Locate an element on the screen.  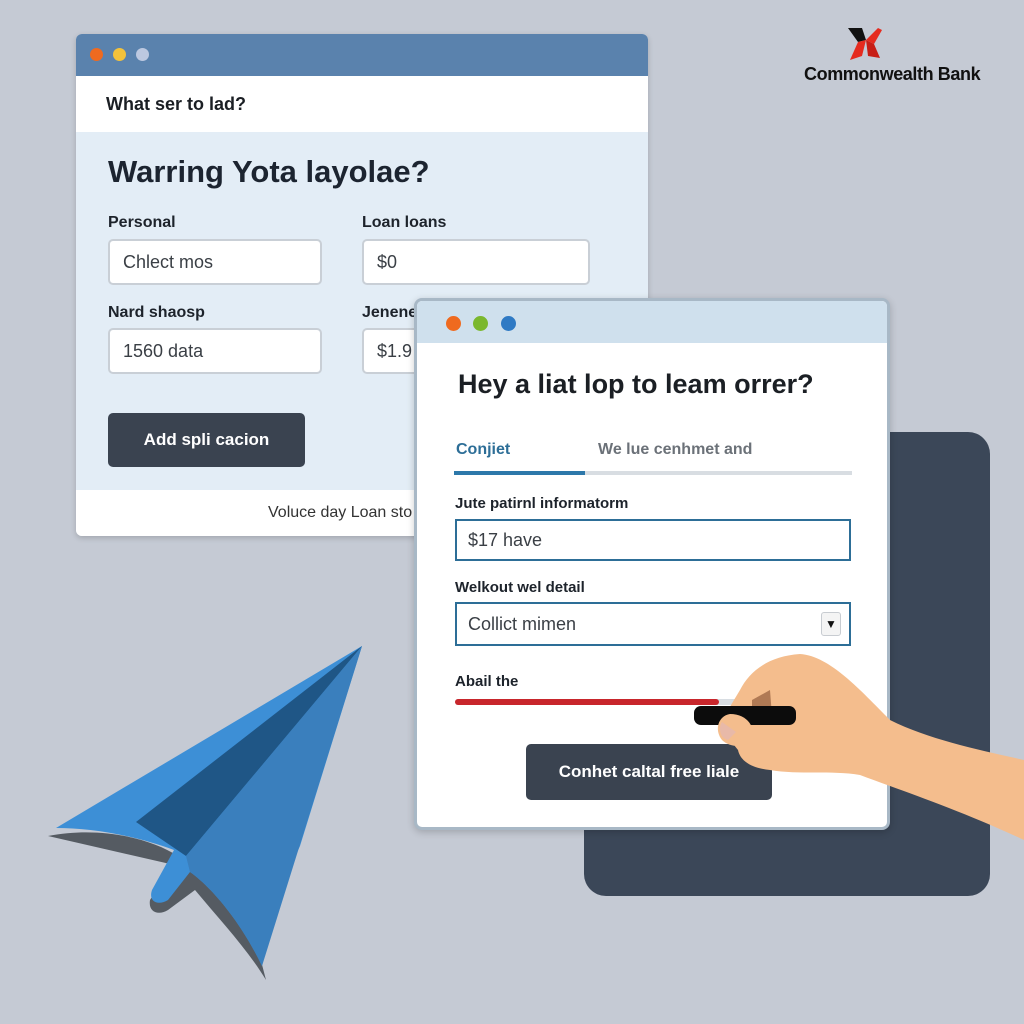
page-title: Warring Yota layolae? is located at coordinates (269, 171).